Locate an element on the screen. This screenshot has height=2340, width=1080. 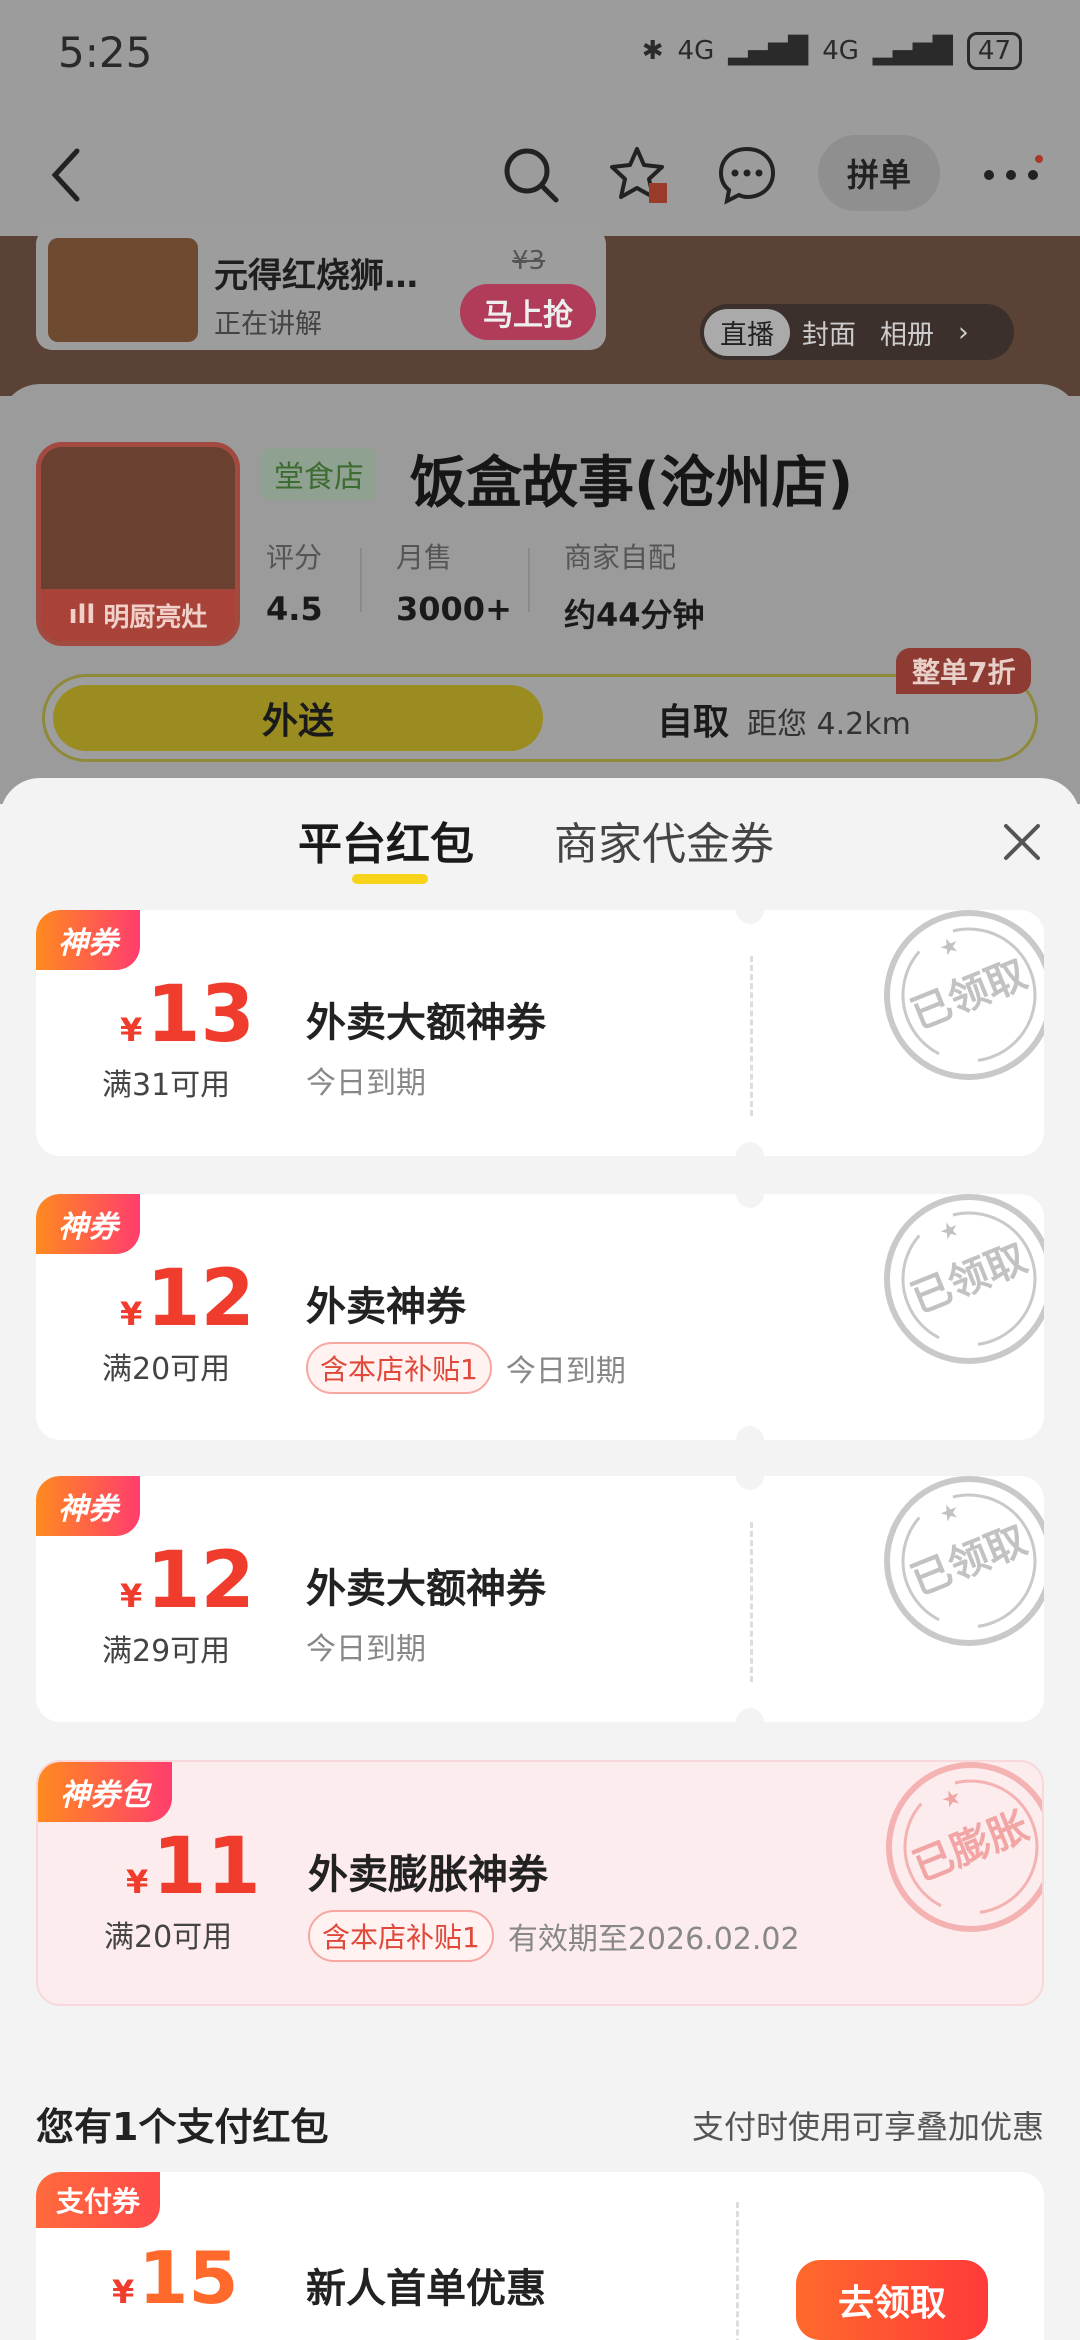
coupon-card: 神券 ¥ 12 满29可用 外卖大额神券 今日到期 已领取 ★ is located at coordinates (540, 1599).